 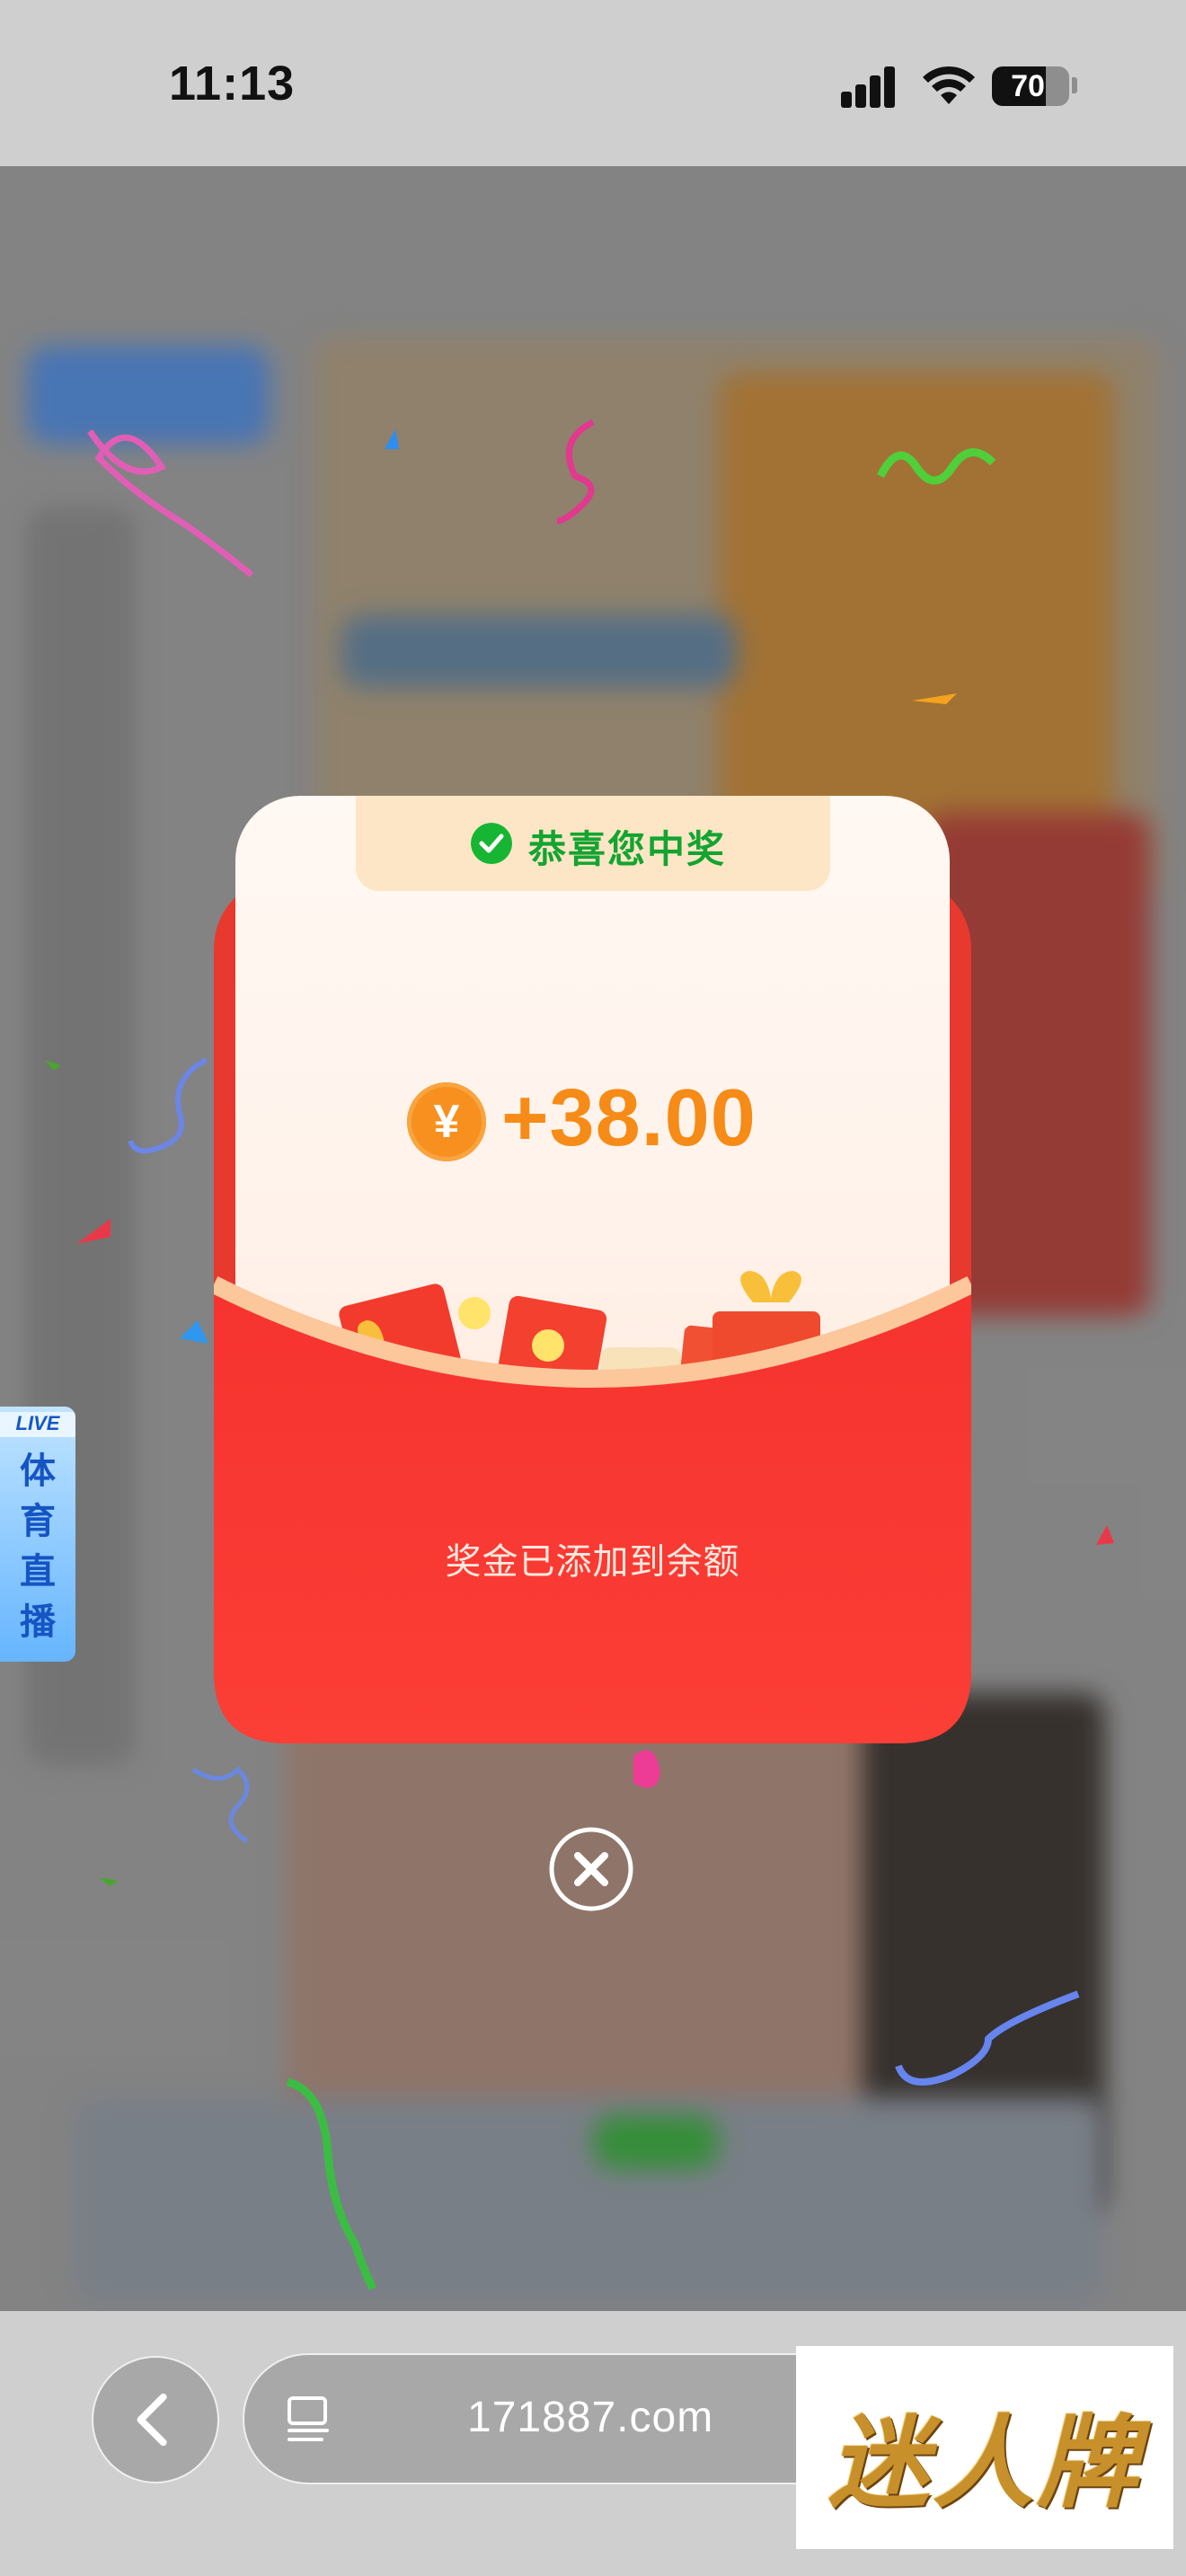 What do you see at coordinates (232, 83) in the screenshot?
I see `status-time: 11:13` at bounding box center [232, 83].